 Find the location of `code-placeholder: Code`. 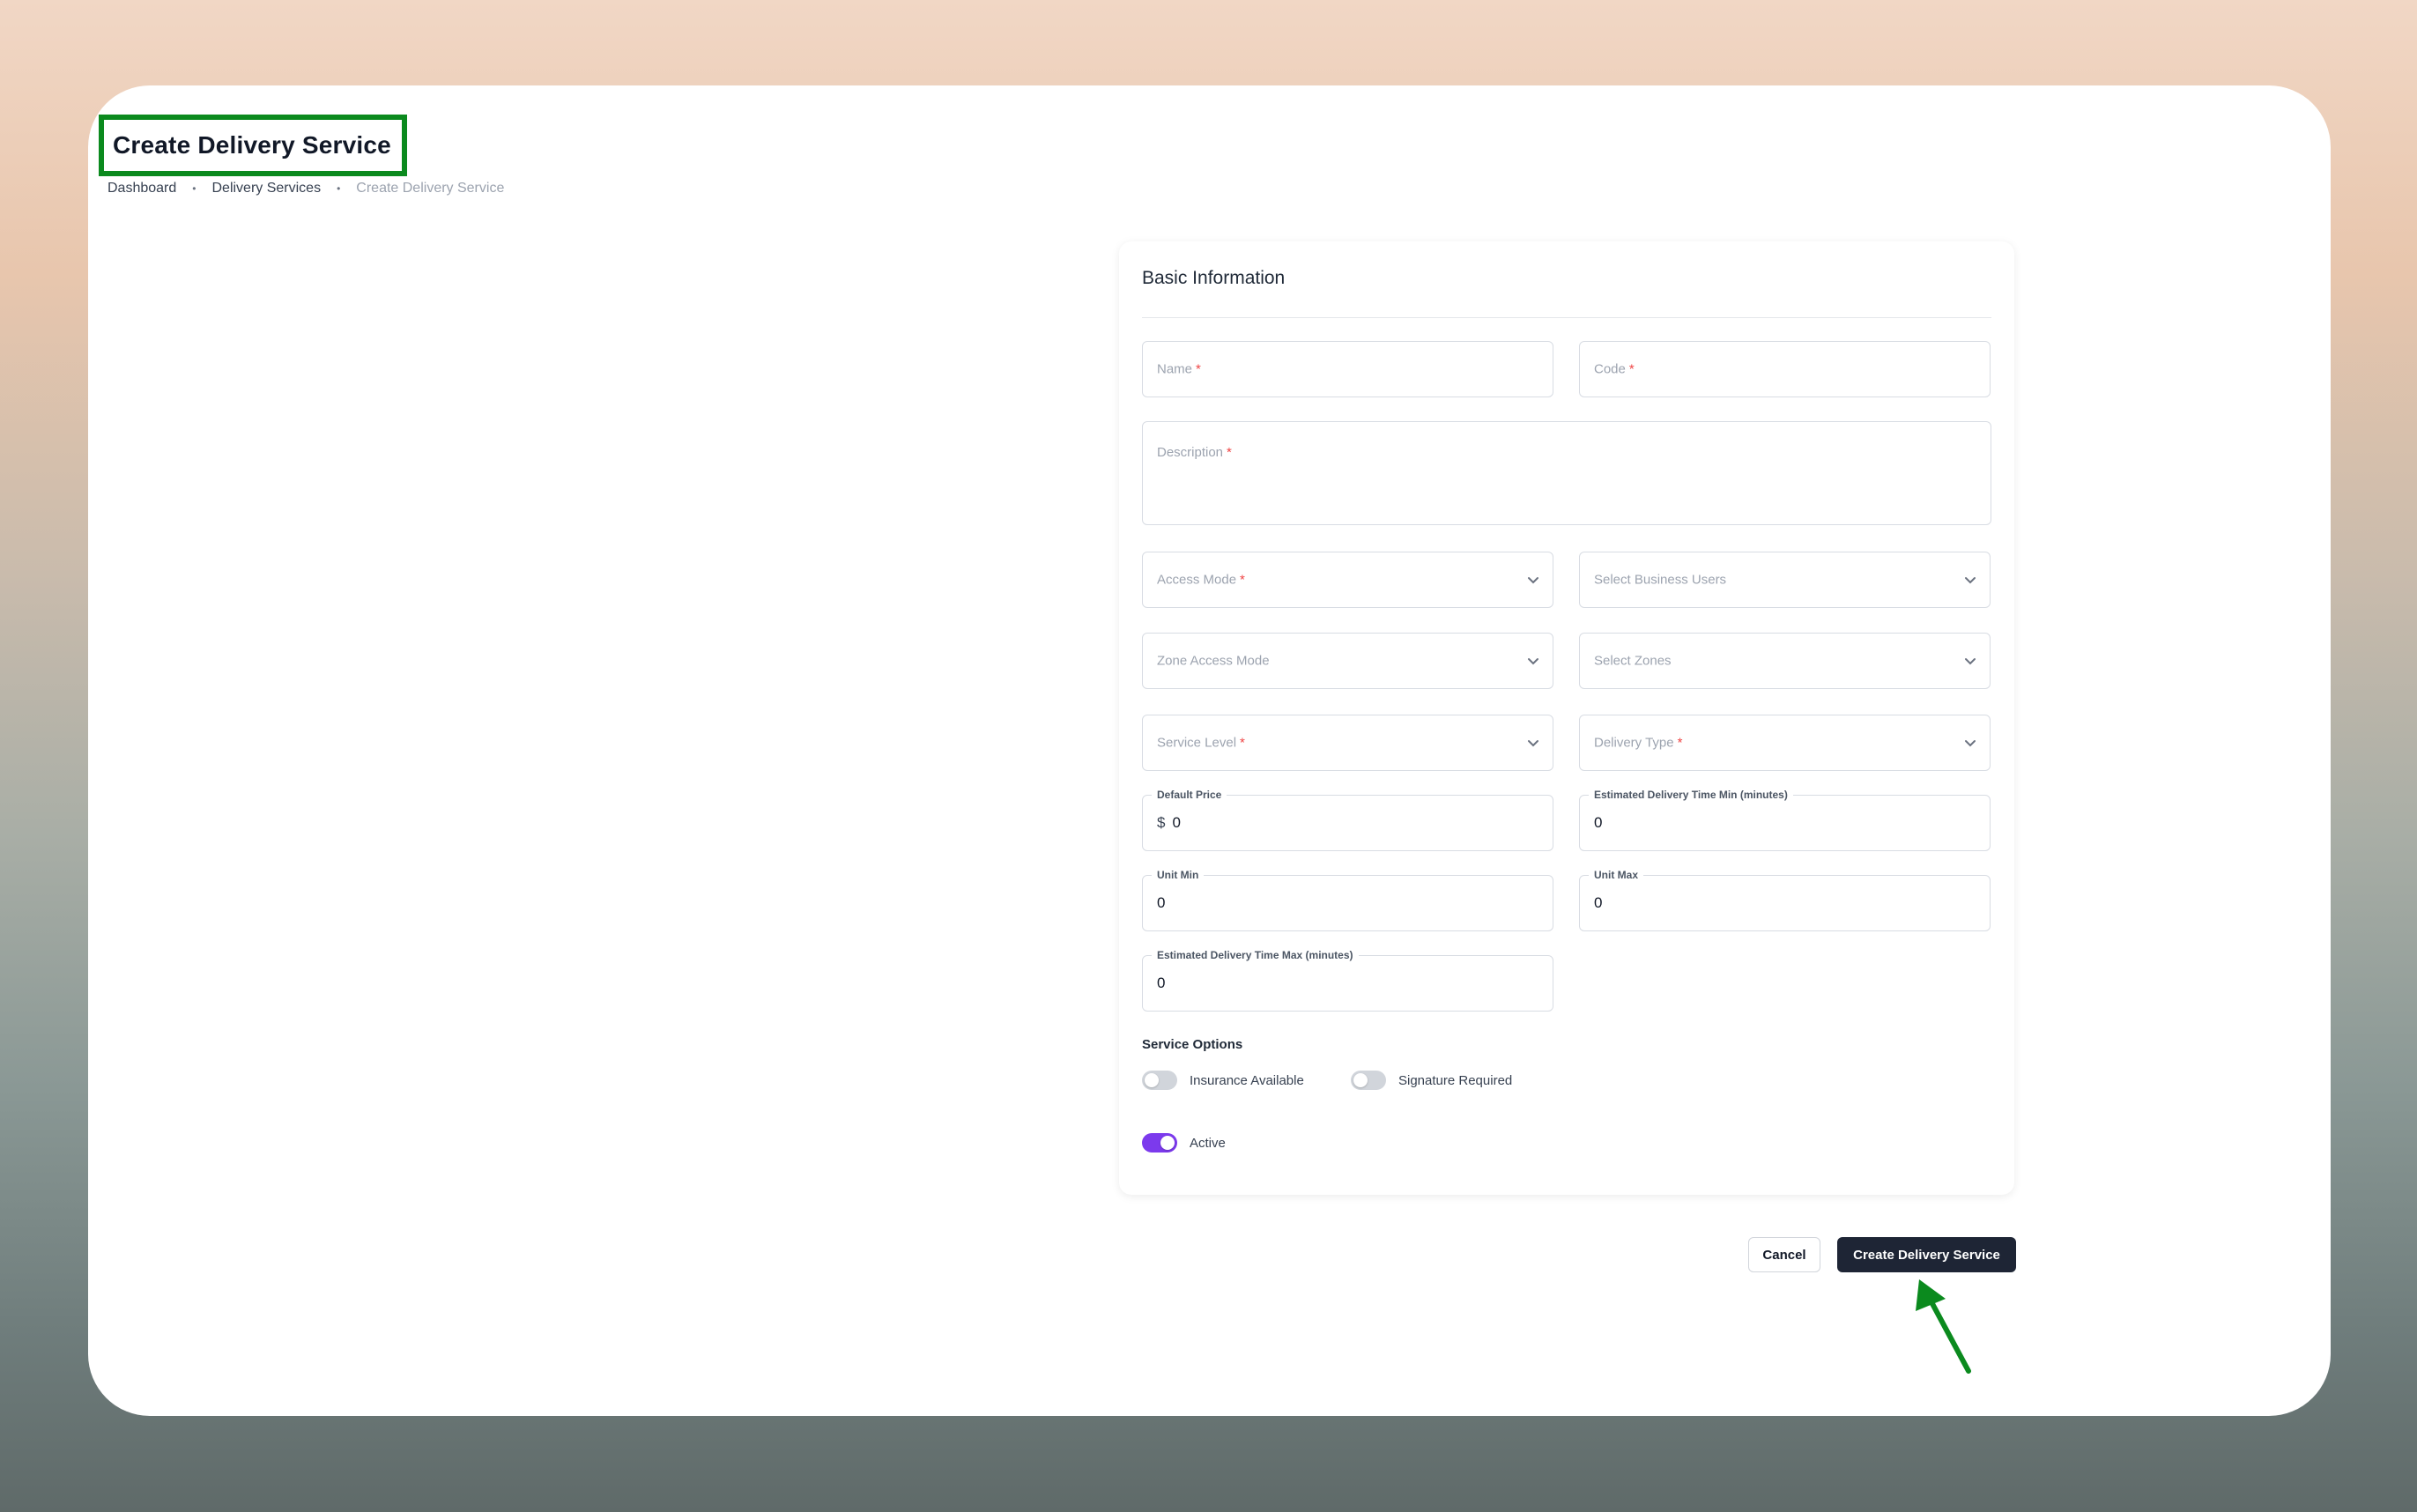

code-placeholder: Code is located at coordinates (1610, 369).